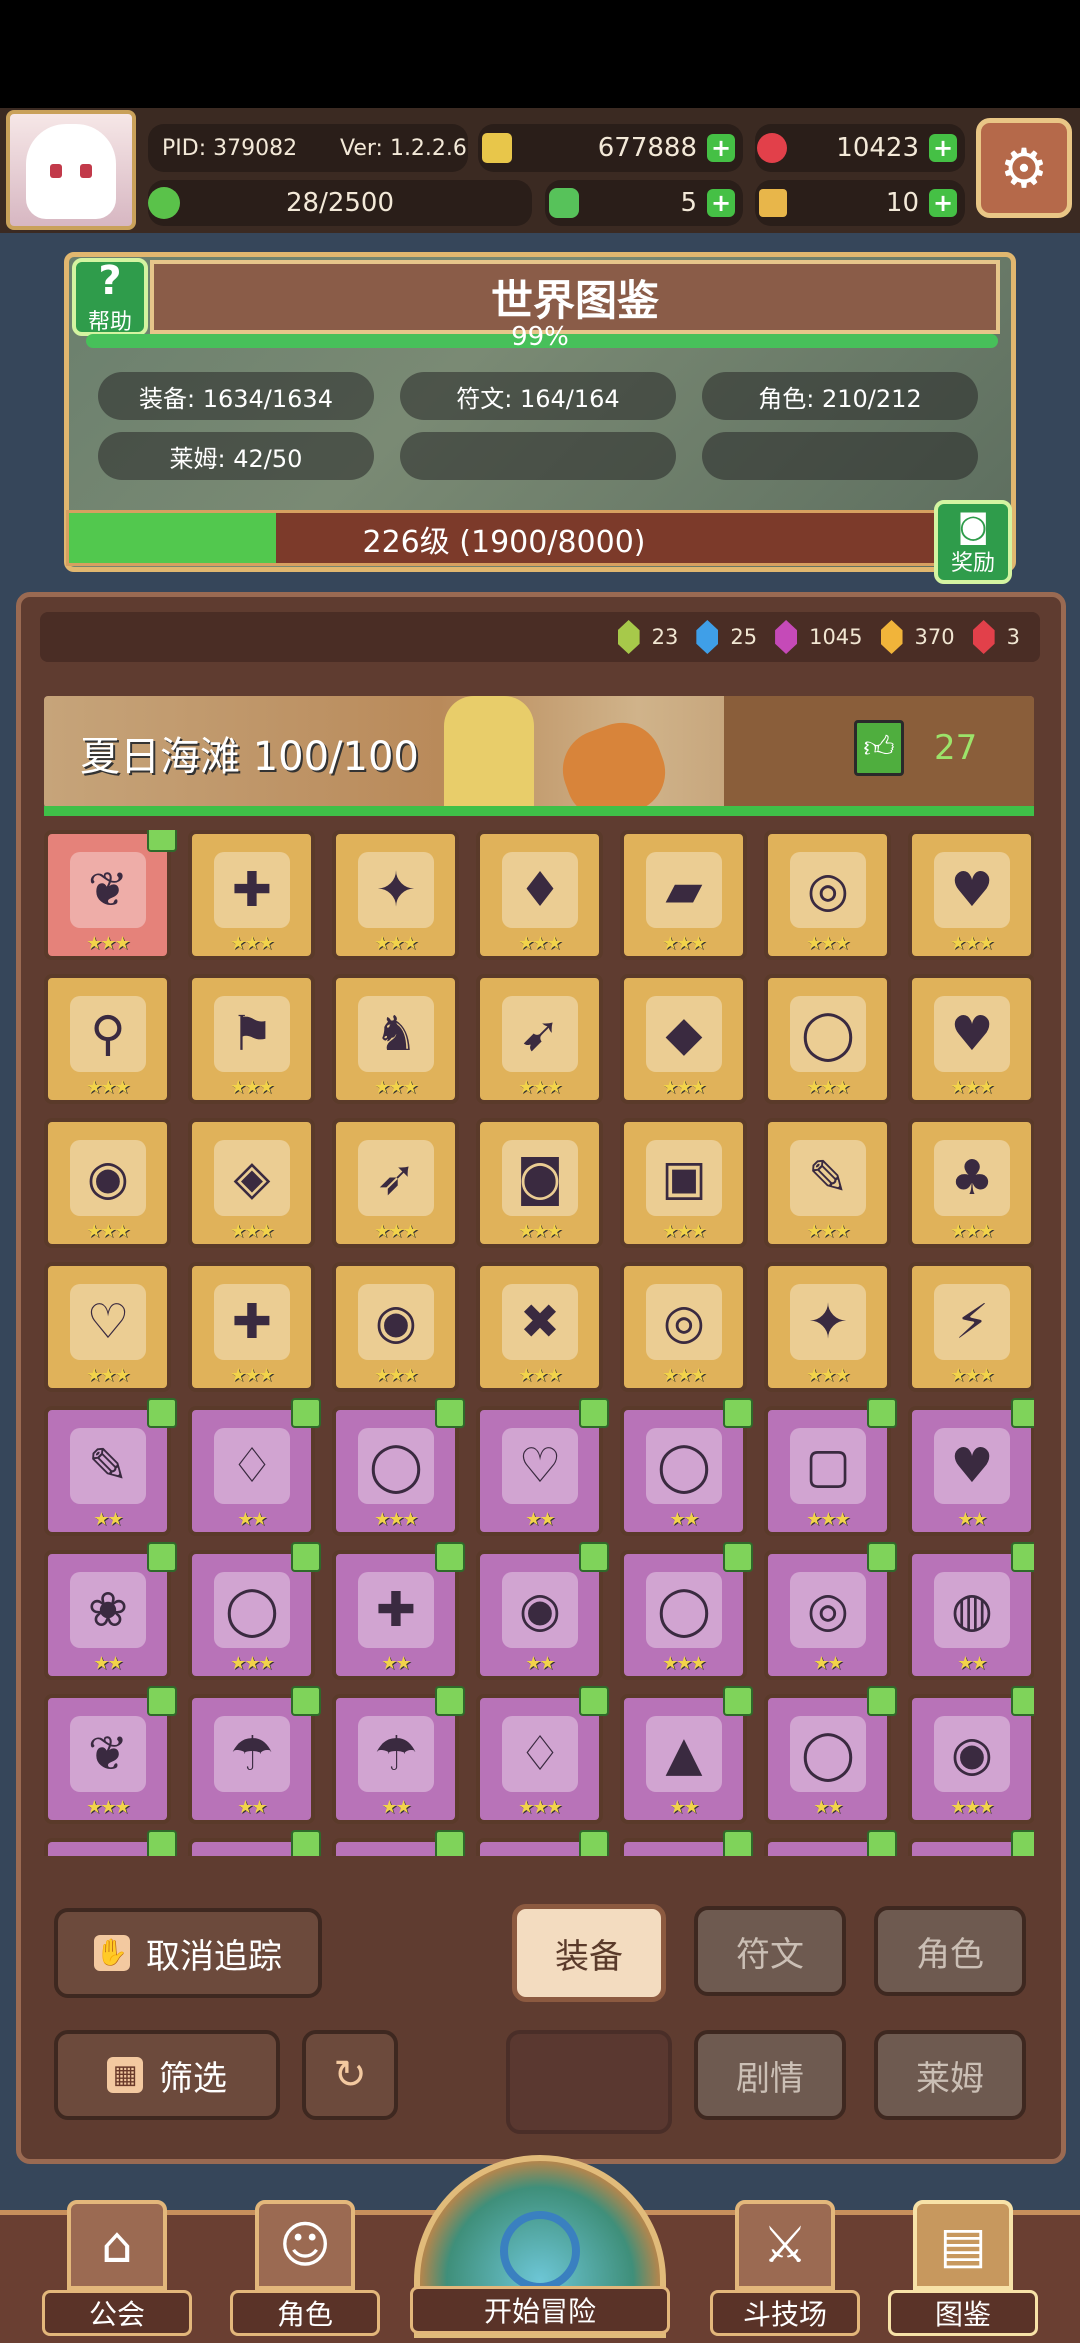 The image size is (1080, 2343). What do you see at coordinates (188, 1953) in the screenshot?
I see `untrack-button: ✋ 取消追踪` at bounding box center [188, 1953].